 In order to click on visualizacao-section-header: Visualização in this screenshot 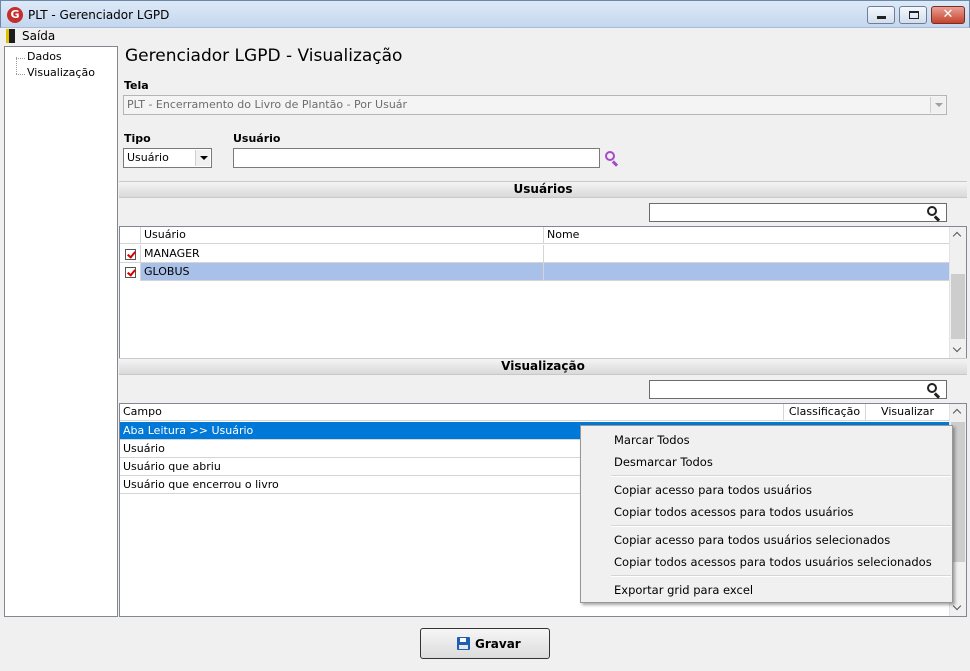, I will do `click(543, 366)`.